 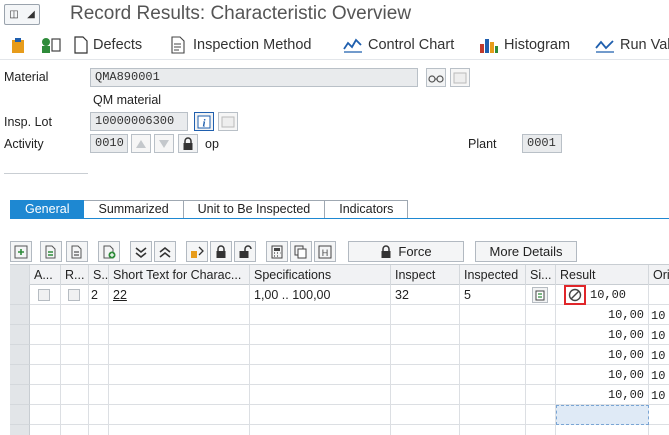 What do you see at coordinates (425, 275) in the screenshot?
I see `column-inspect: Inspect` at bounding box center [425, 275].